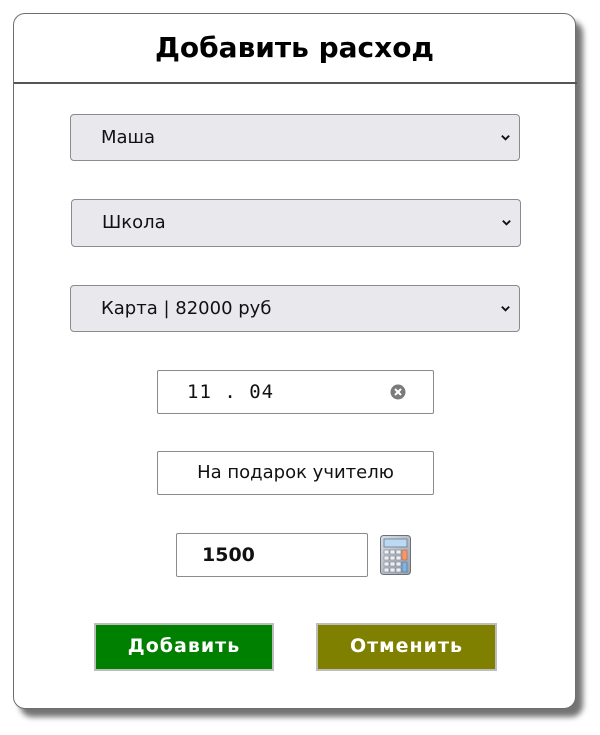 The image size is (600, 735). I want to click on date-field-value: 11 . 04, so click(231, 392).